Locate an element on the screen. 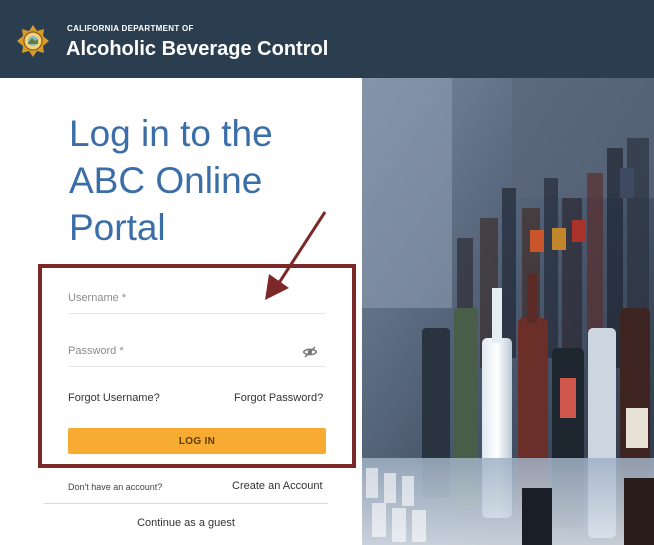 The height and width of the screenshot is (545, 654). create-account-link: Create an Account is located at coordinates (277, 486).